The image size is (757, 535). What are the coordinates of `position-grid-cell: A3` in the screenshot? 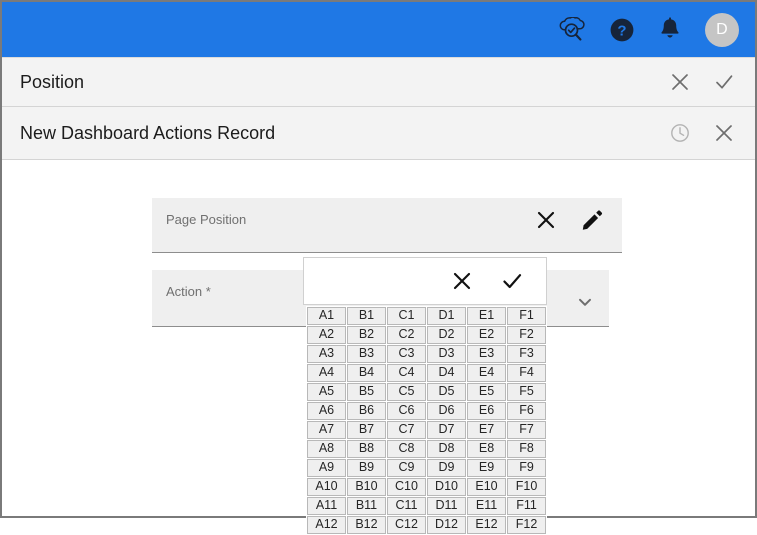 It's located at (326, 354).